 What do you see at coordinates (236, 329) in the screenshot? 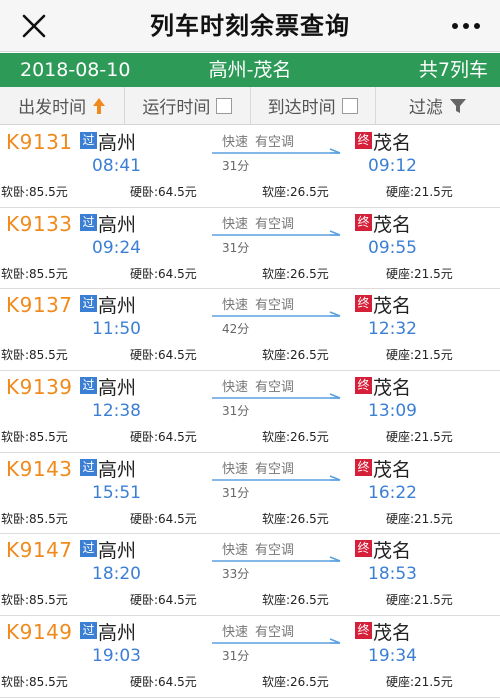
I see `run-duration: 42分` at bounding box center [236, 329].